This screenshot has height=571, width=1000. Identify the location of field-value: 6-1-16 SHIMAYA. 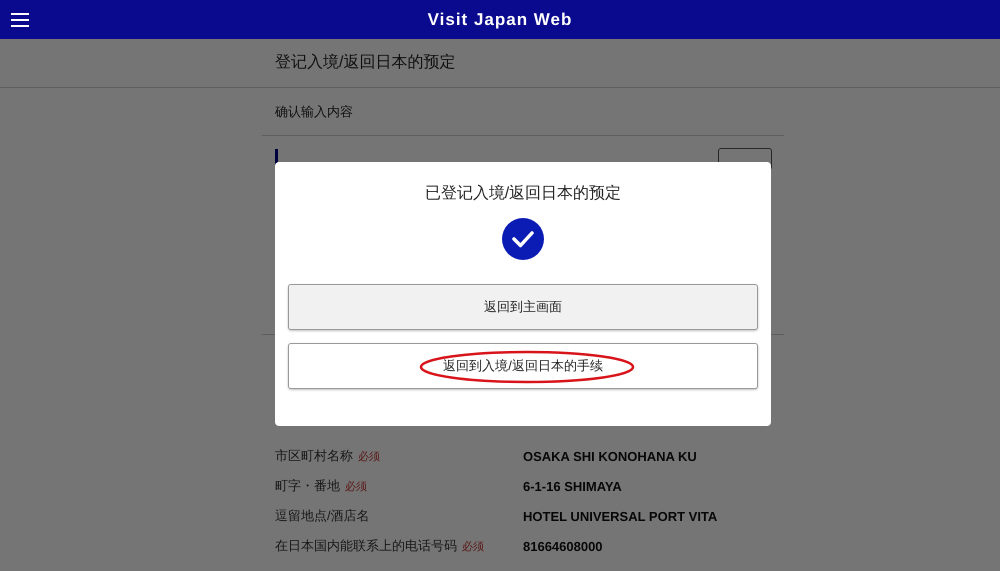
(572, 486).